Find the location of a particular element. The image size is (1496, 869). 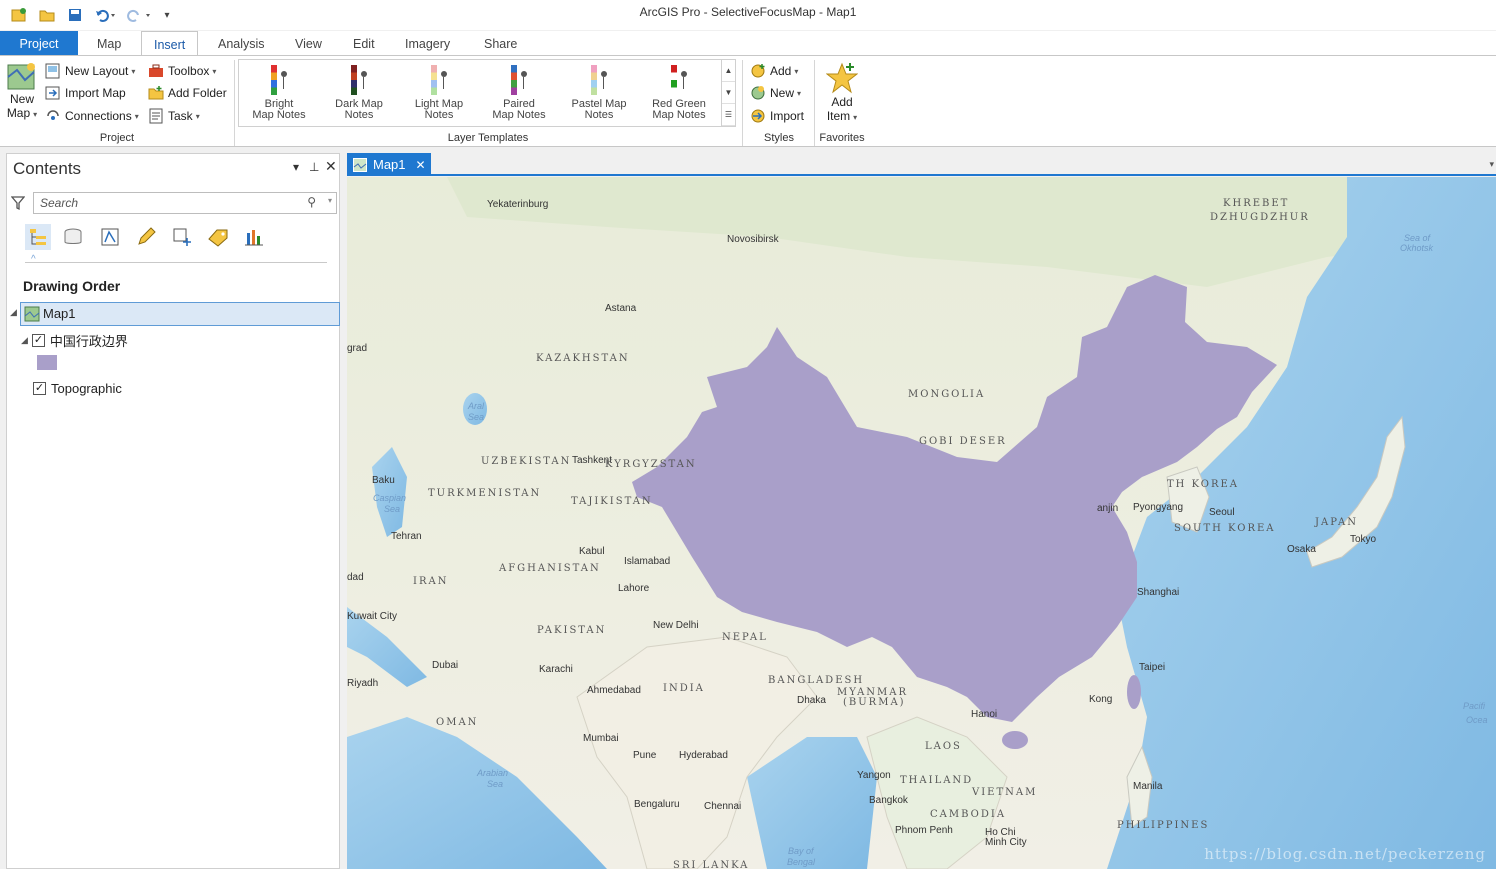

tab-map: Map is located at coordinates (109, 43).